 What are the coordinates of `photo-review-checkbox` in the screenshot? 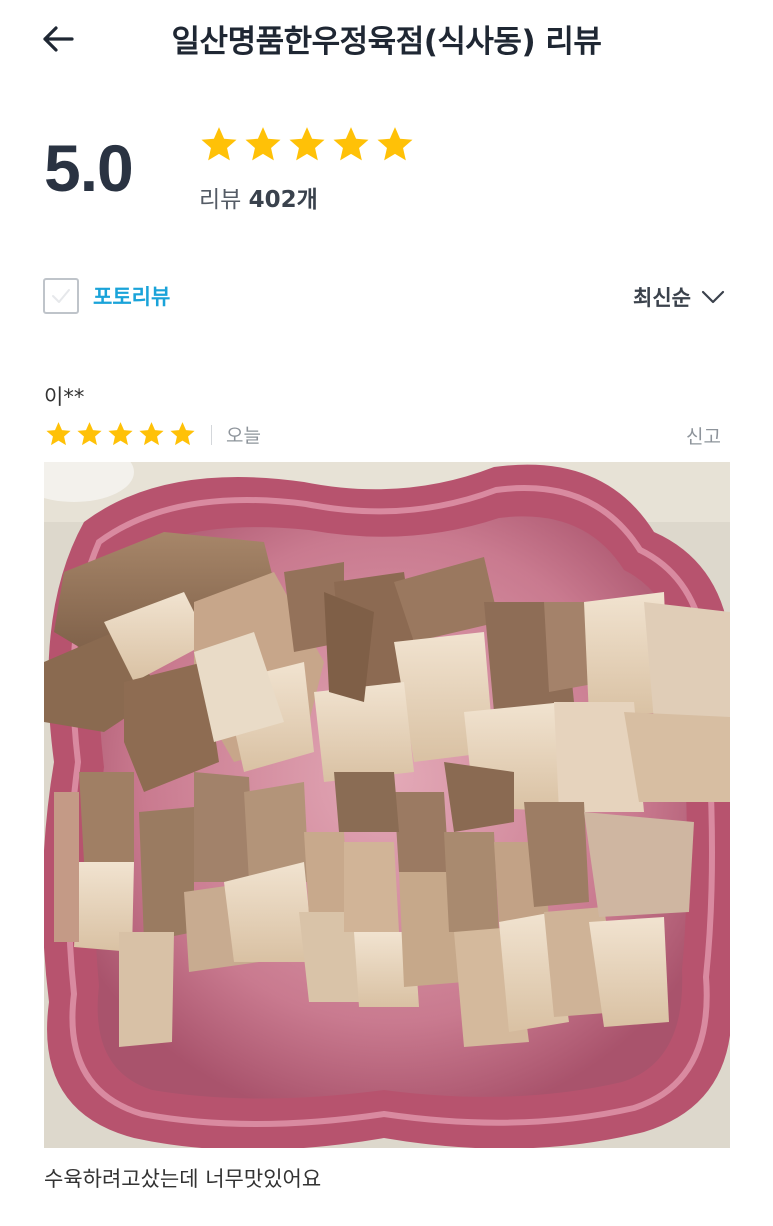 It's located at (61, 296).